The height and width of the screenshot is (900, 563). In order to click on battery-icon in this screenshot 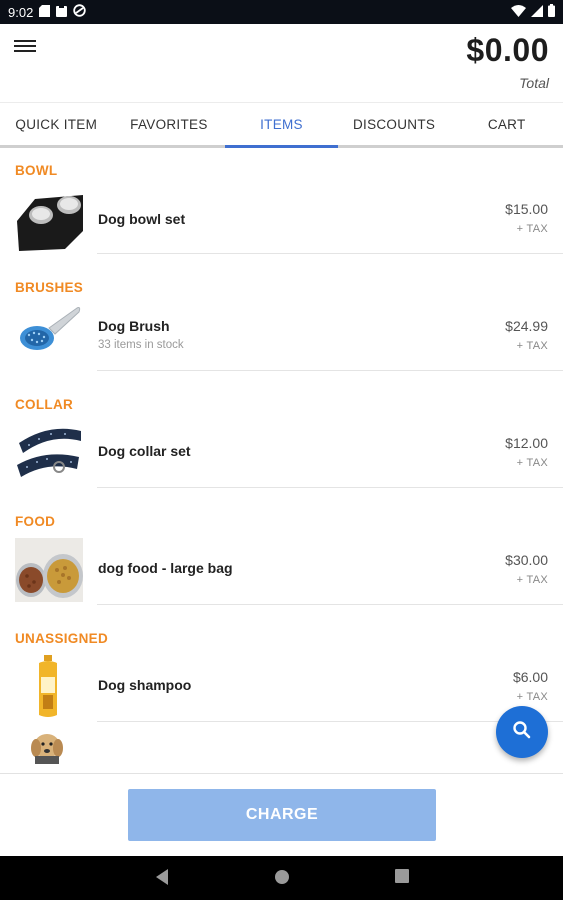, I will do `click(551, 12)`.